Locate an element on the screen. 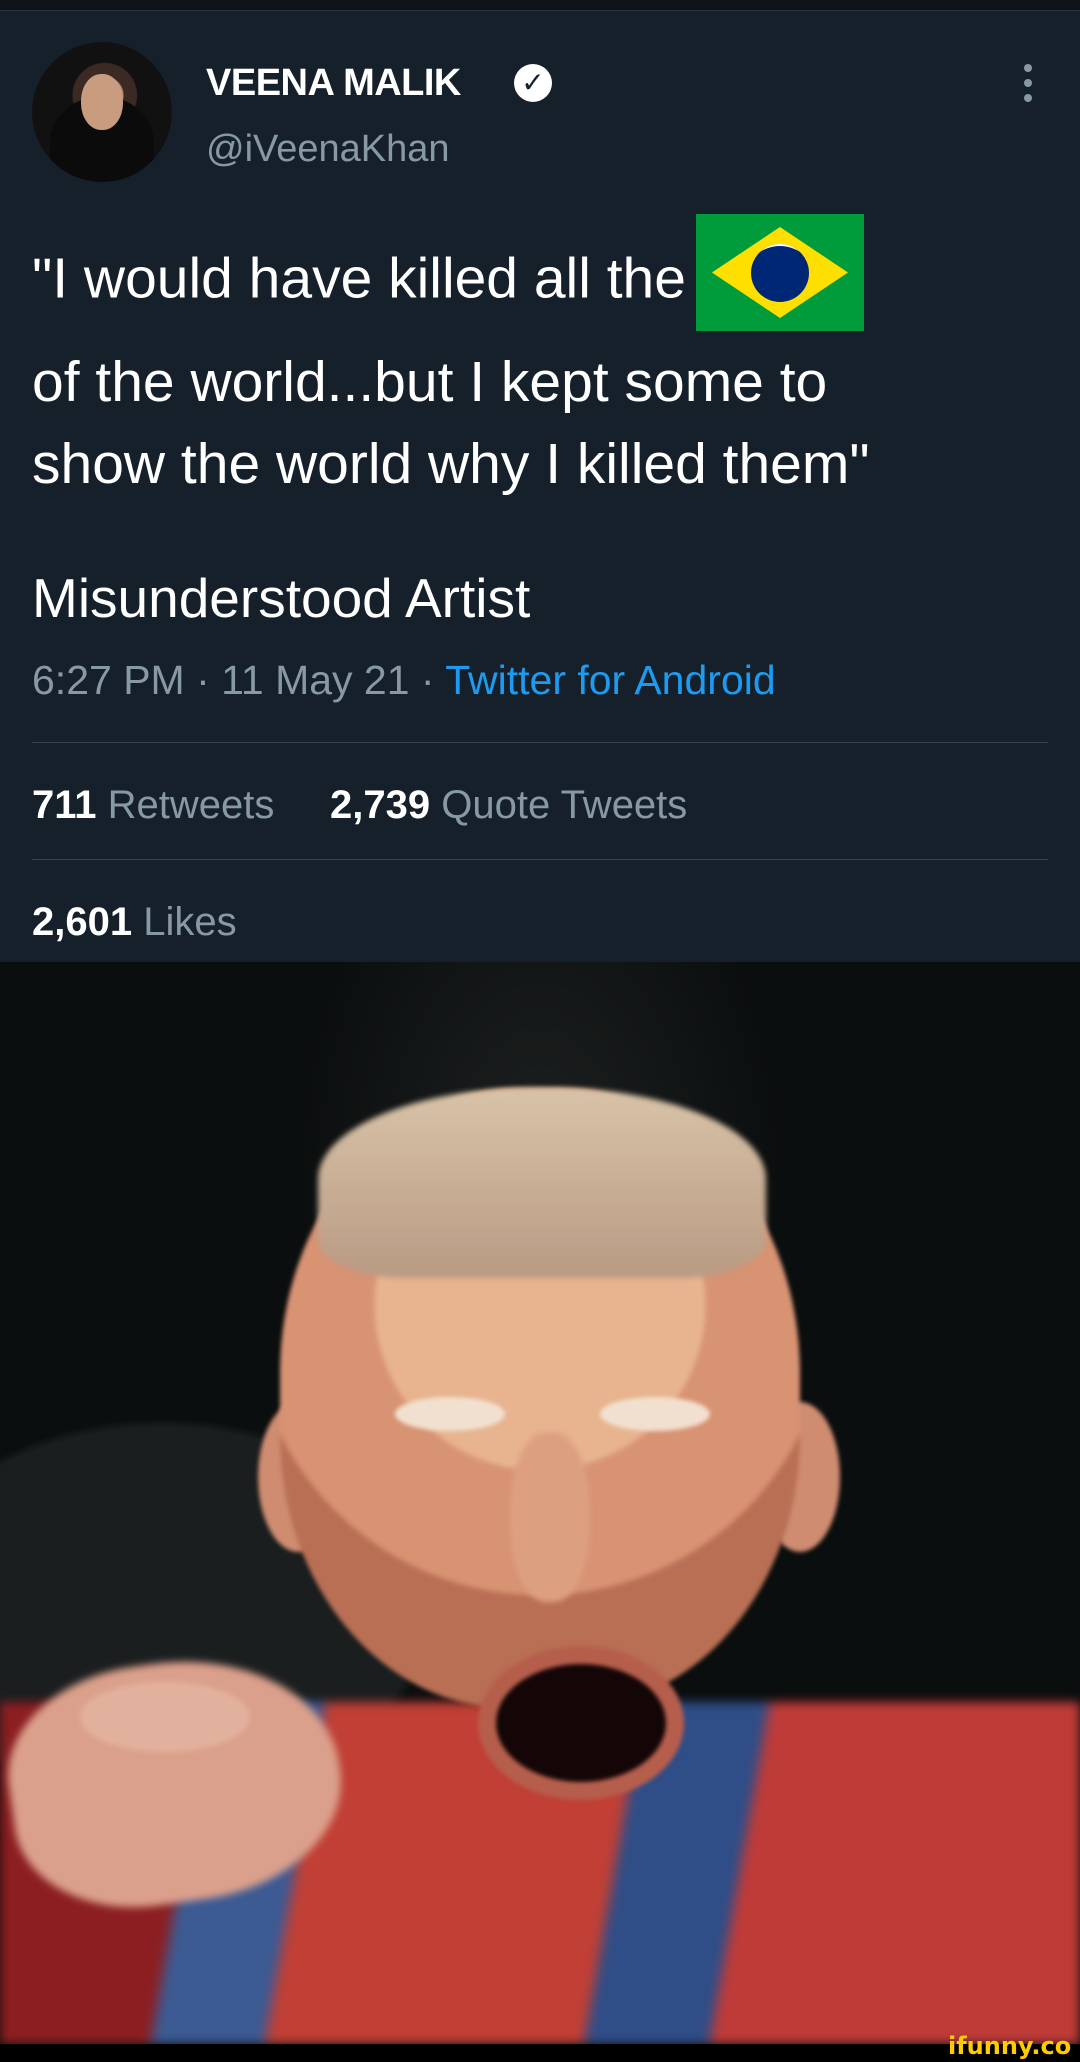 This screenshot has height=2062, width=1080. user-handle: @iVeenaKhan is located at coordinates (328, 149).